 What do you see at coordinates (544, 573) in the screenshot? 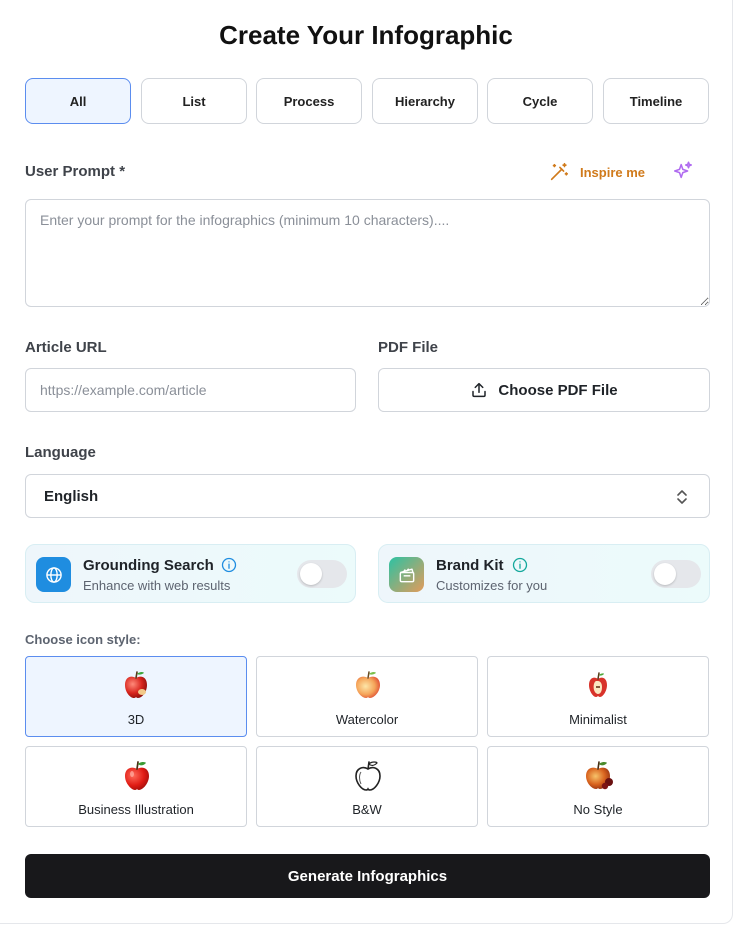
I see `brand-kit-card: Brand Kit Customizes for you` at bounding box center [544, 573].